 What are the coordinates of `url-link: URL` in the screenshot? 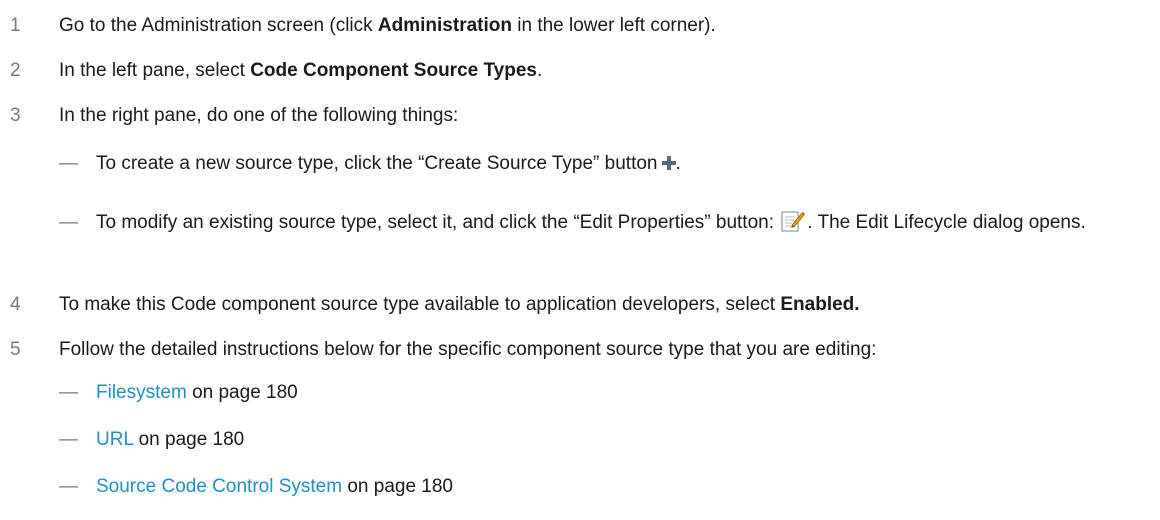 It's located at (114, 439).